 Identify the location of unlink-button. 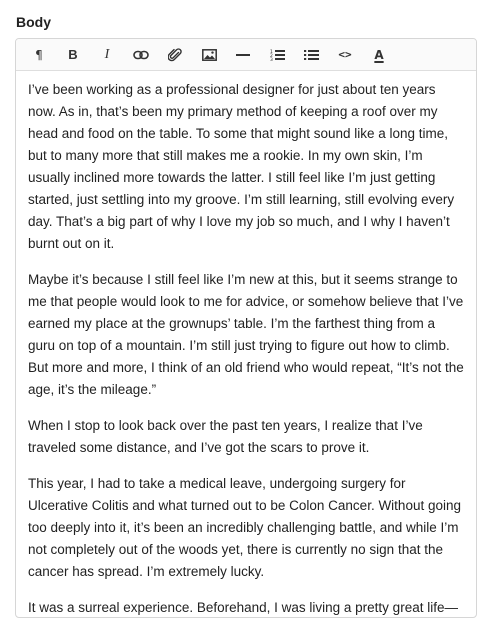
(175, 55).